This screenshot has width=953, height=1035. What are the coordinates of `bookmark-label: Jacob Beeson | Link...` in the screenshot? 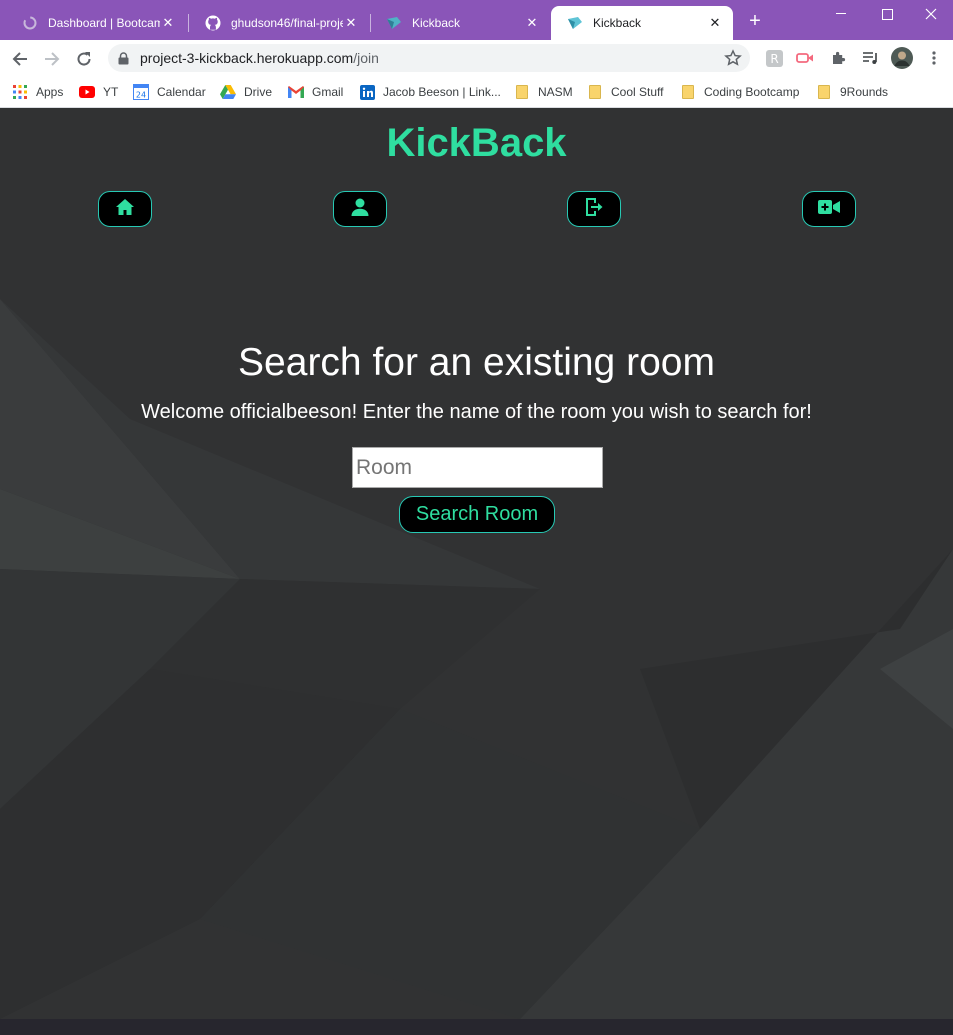 It's located at (442, 92).